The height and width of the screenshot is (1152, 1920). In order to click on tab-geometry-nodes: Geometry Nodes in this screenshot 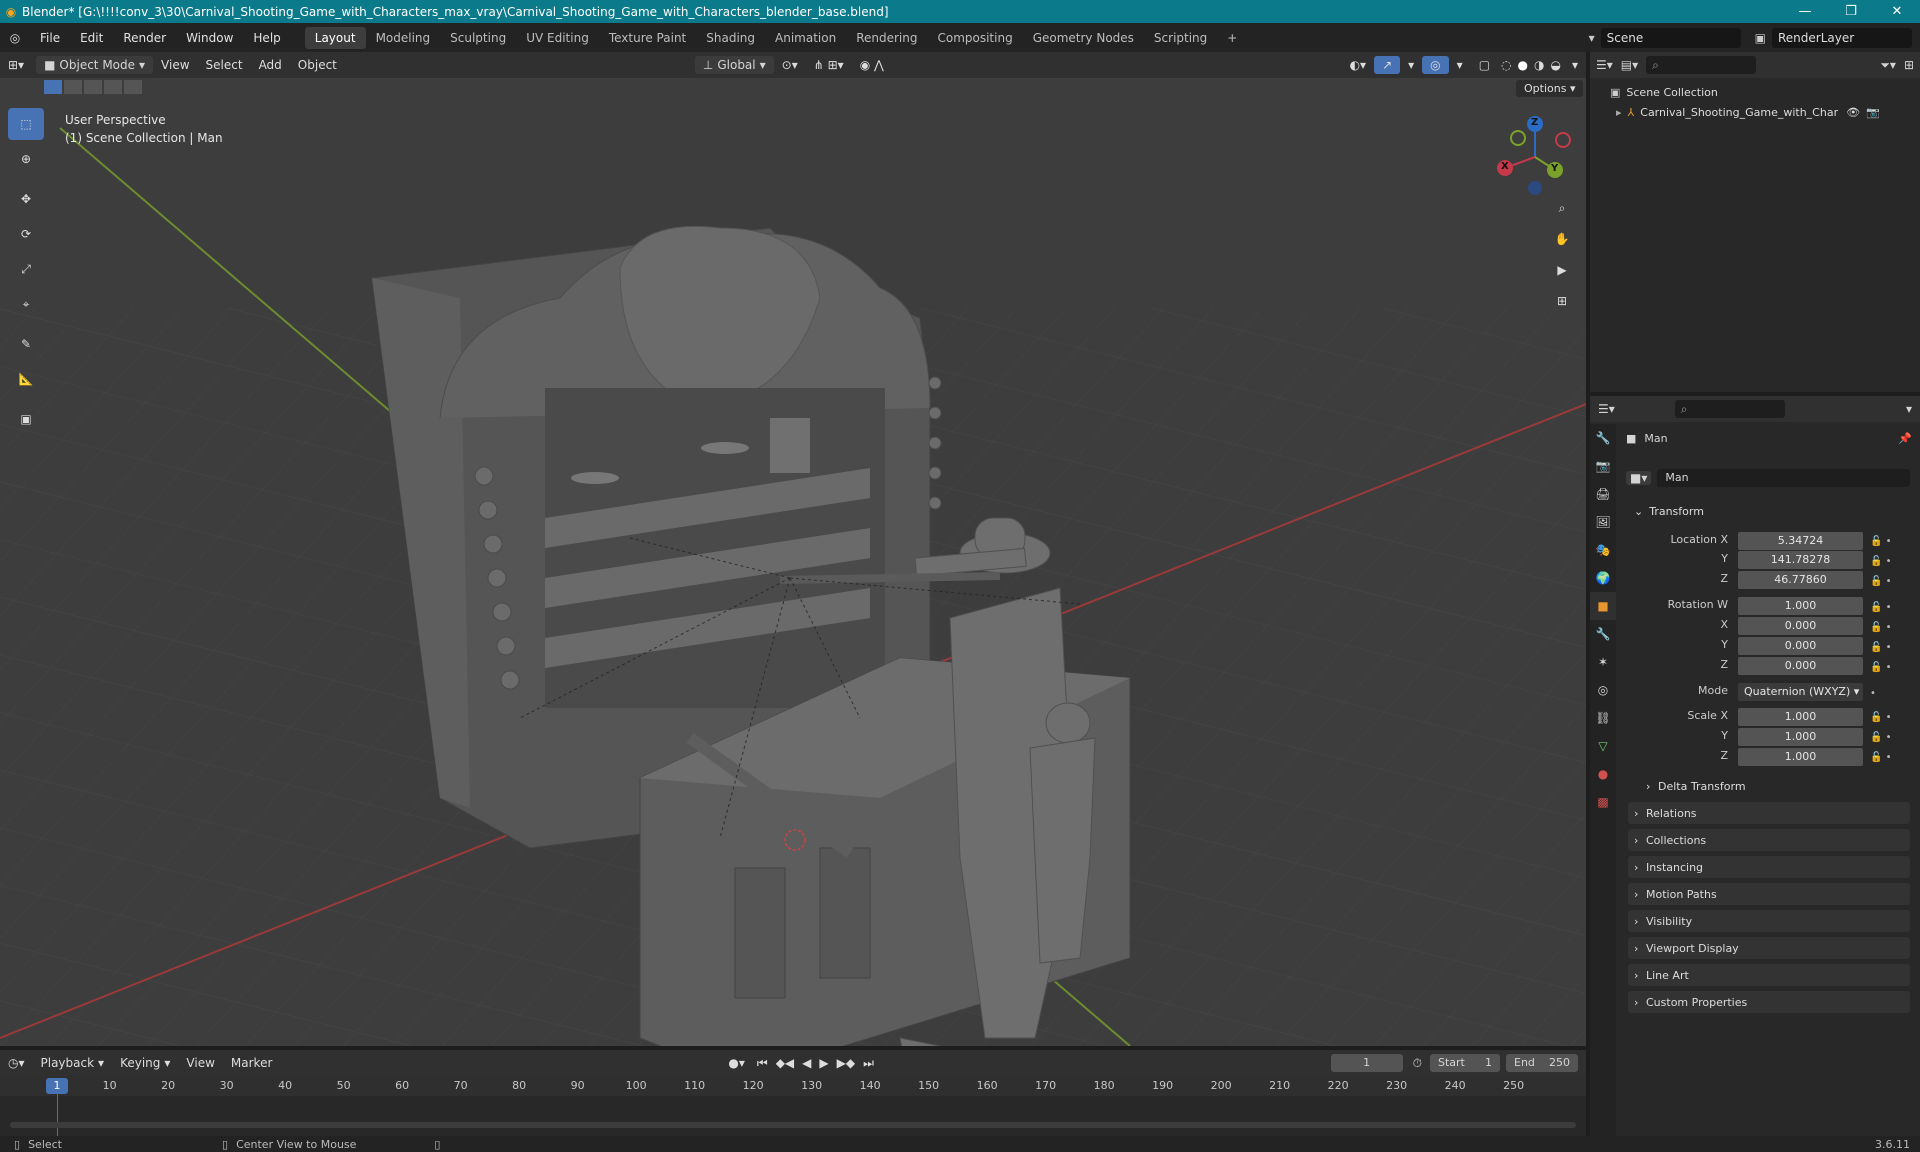, I will do `click(1083, 38)`.